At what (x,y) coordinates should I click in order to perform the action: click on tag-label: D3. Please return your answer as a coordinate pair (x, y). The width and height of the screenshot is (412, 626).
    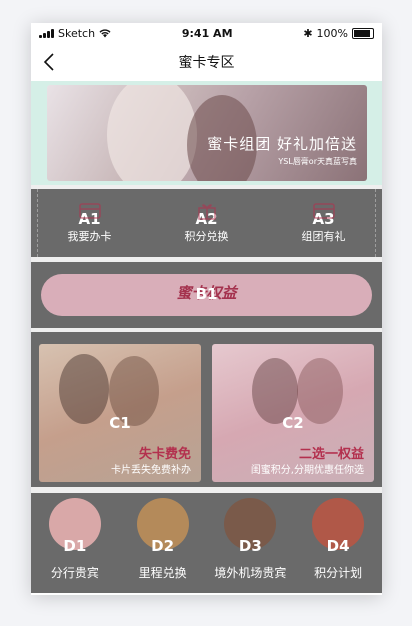
    Looking at the image, I should click on (250, 546).